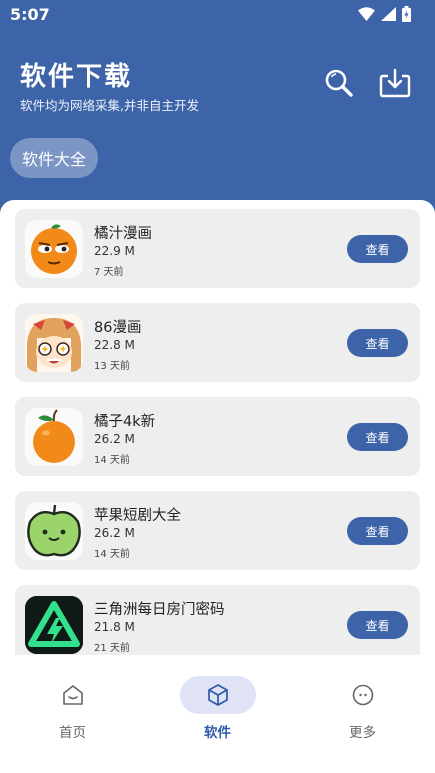 The height and width of the screenshot is (773, 435). I want to click on search-button, so click(339, 83).